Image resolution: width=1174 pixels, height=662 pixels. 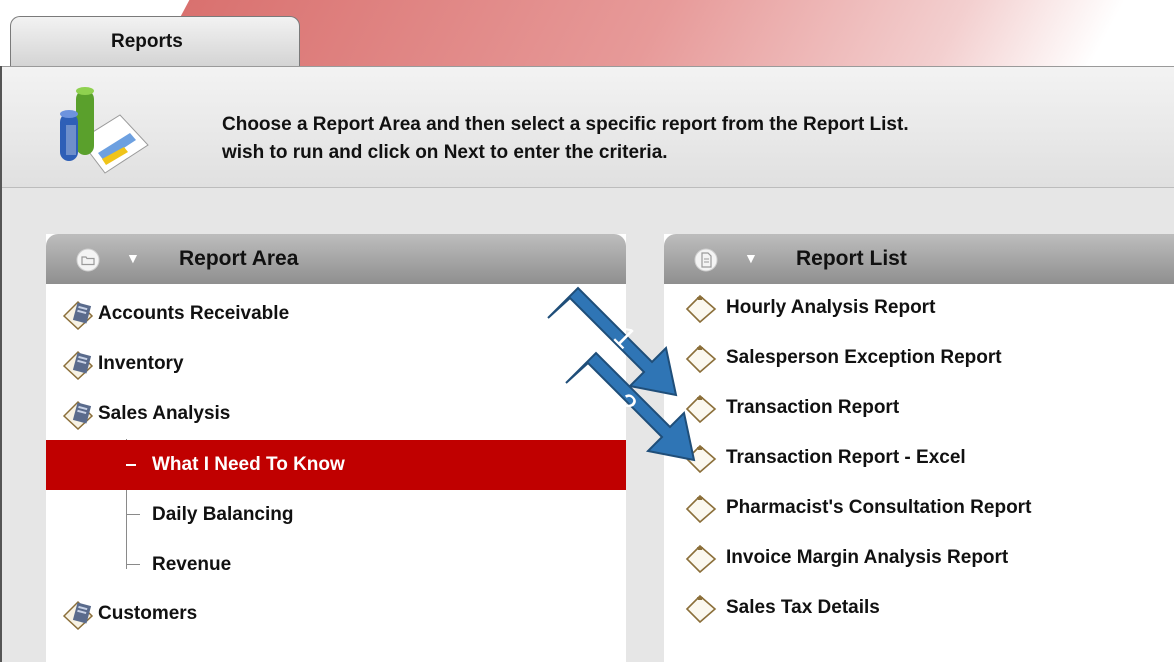 I want to click on tab-bar: Reports, so click(x=587, y=33).